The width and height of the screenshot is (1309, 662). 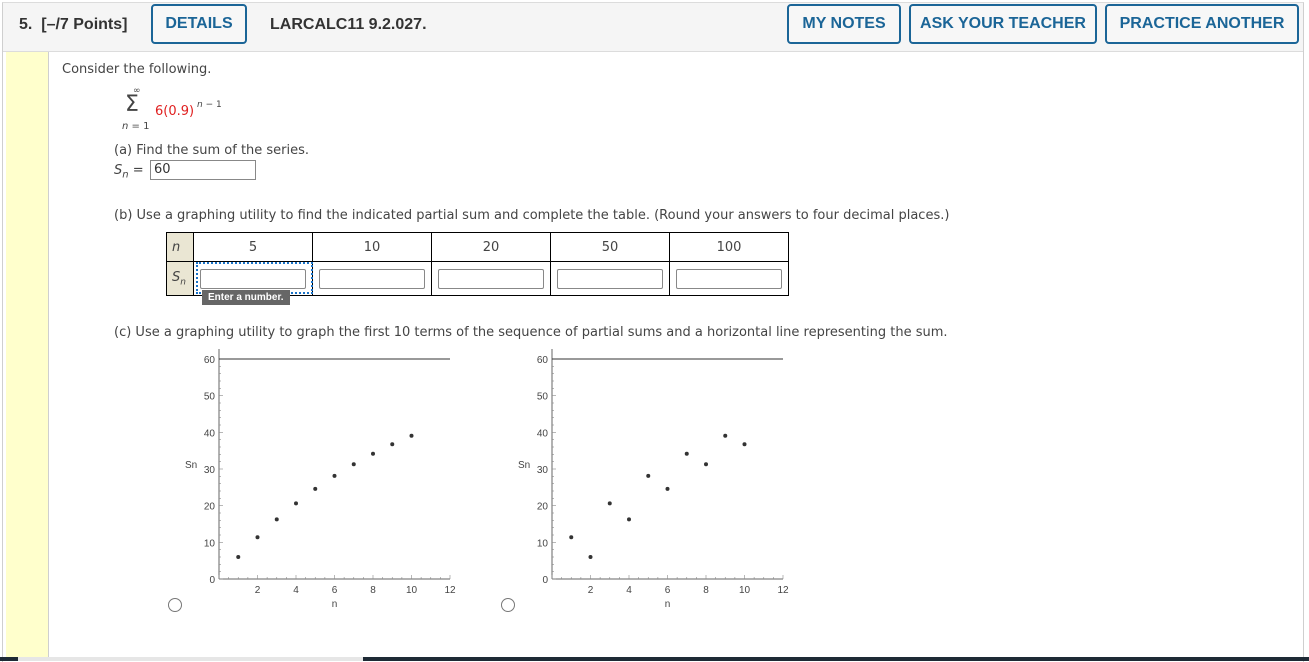 What do you see at coordinates (654, 659) in the screenshot?
I see `bottom-bar` at bounding box center [654, 659].